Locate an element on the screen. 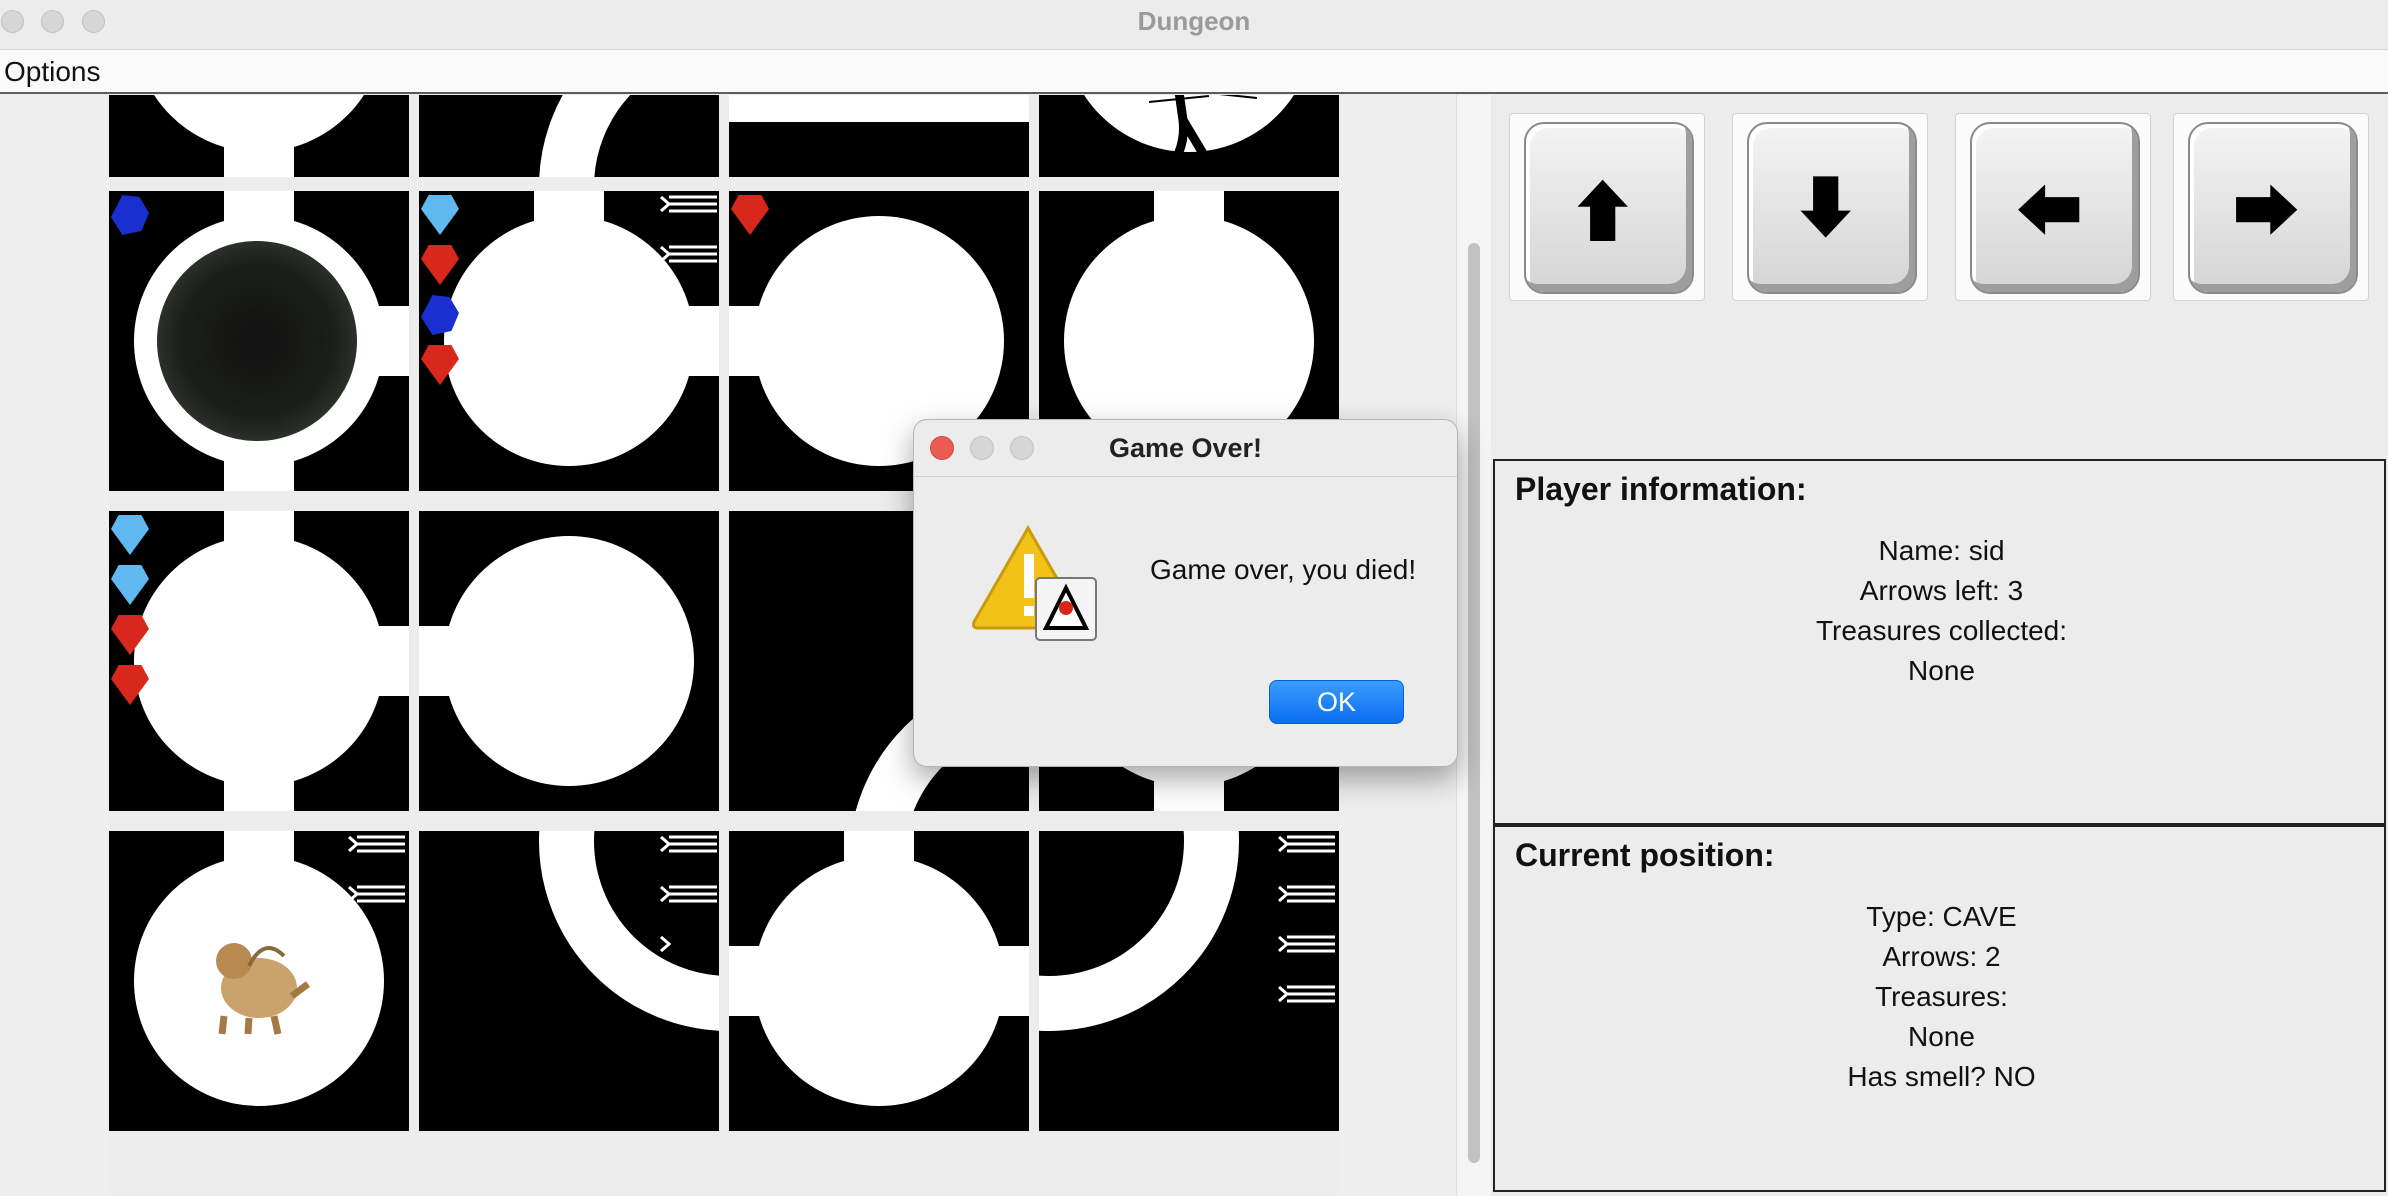 This screenshot has width=2388, height=1196. dialog-title: Game Over! is located at coordinates (1185, 448).